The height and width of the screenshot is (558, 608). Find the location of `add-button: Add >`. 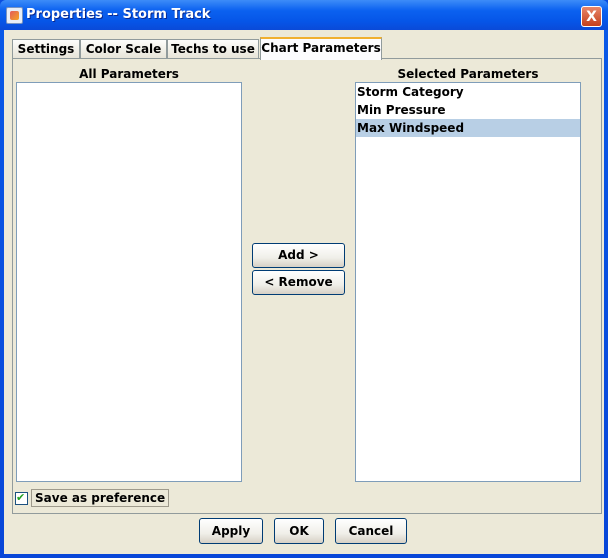

add-button: Add > is located at coordinates (298, 255).